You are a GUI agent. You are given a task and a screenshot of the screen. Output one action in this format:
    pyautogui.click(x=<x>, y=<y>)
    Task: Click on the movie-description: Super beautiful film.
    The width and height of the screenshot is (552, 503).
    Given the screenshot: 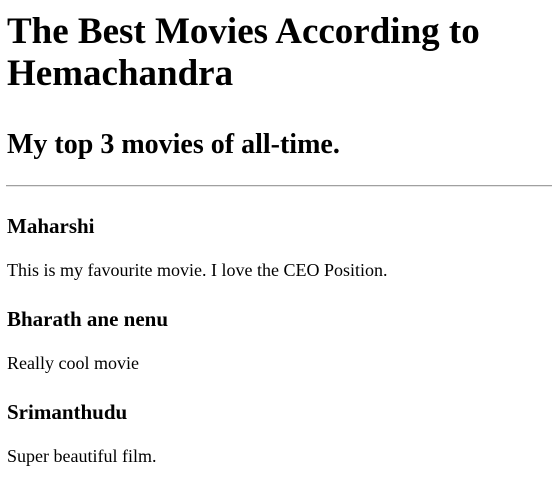 What is the action you would take?
    pyautogui.click(x=82, y=456)
    